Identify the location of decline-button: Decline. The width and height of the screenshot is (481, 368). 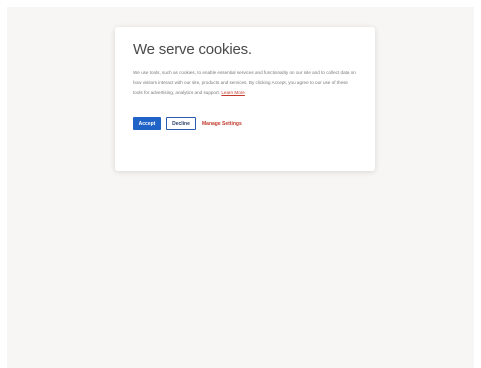
(181, 123).